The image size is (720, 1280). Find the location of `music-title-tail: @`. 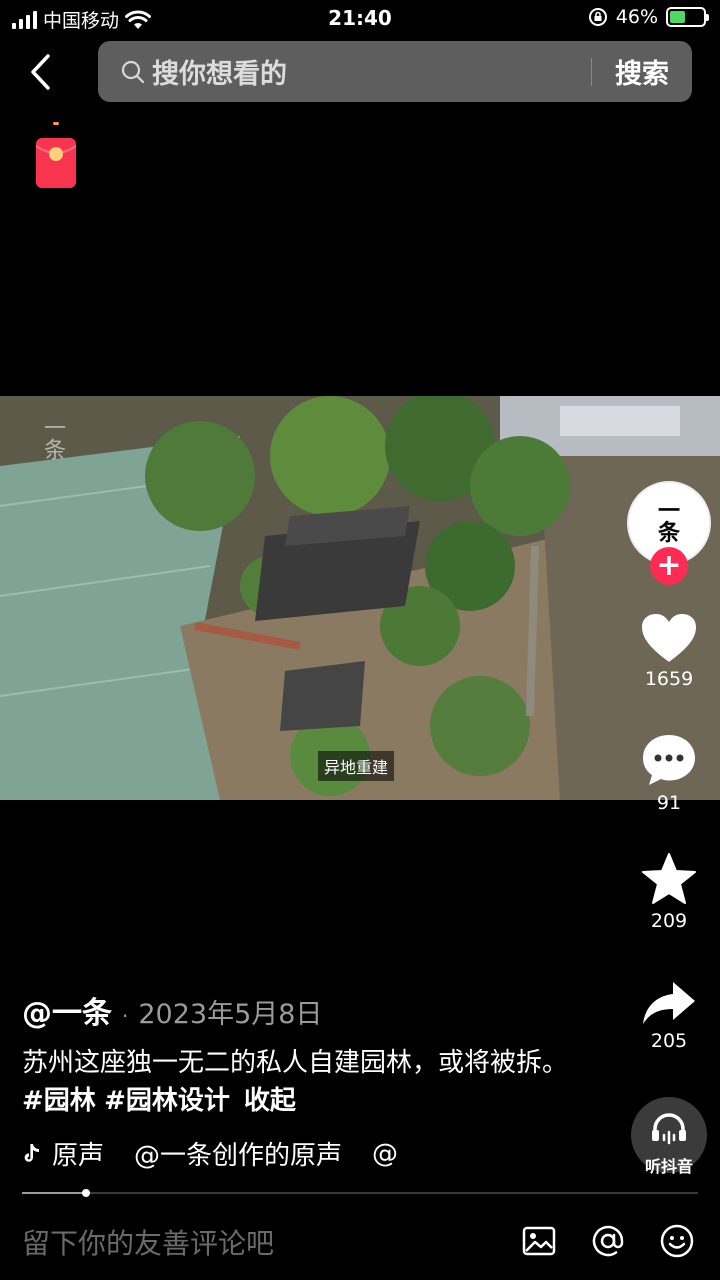

music-title-tail: @ is located at coordinates (385, 1153).